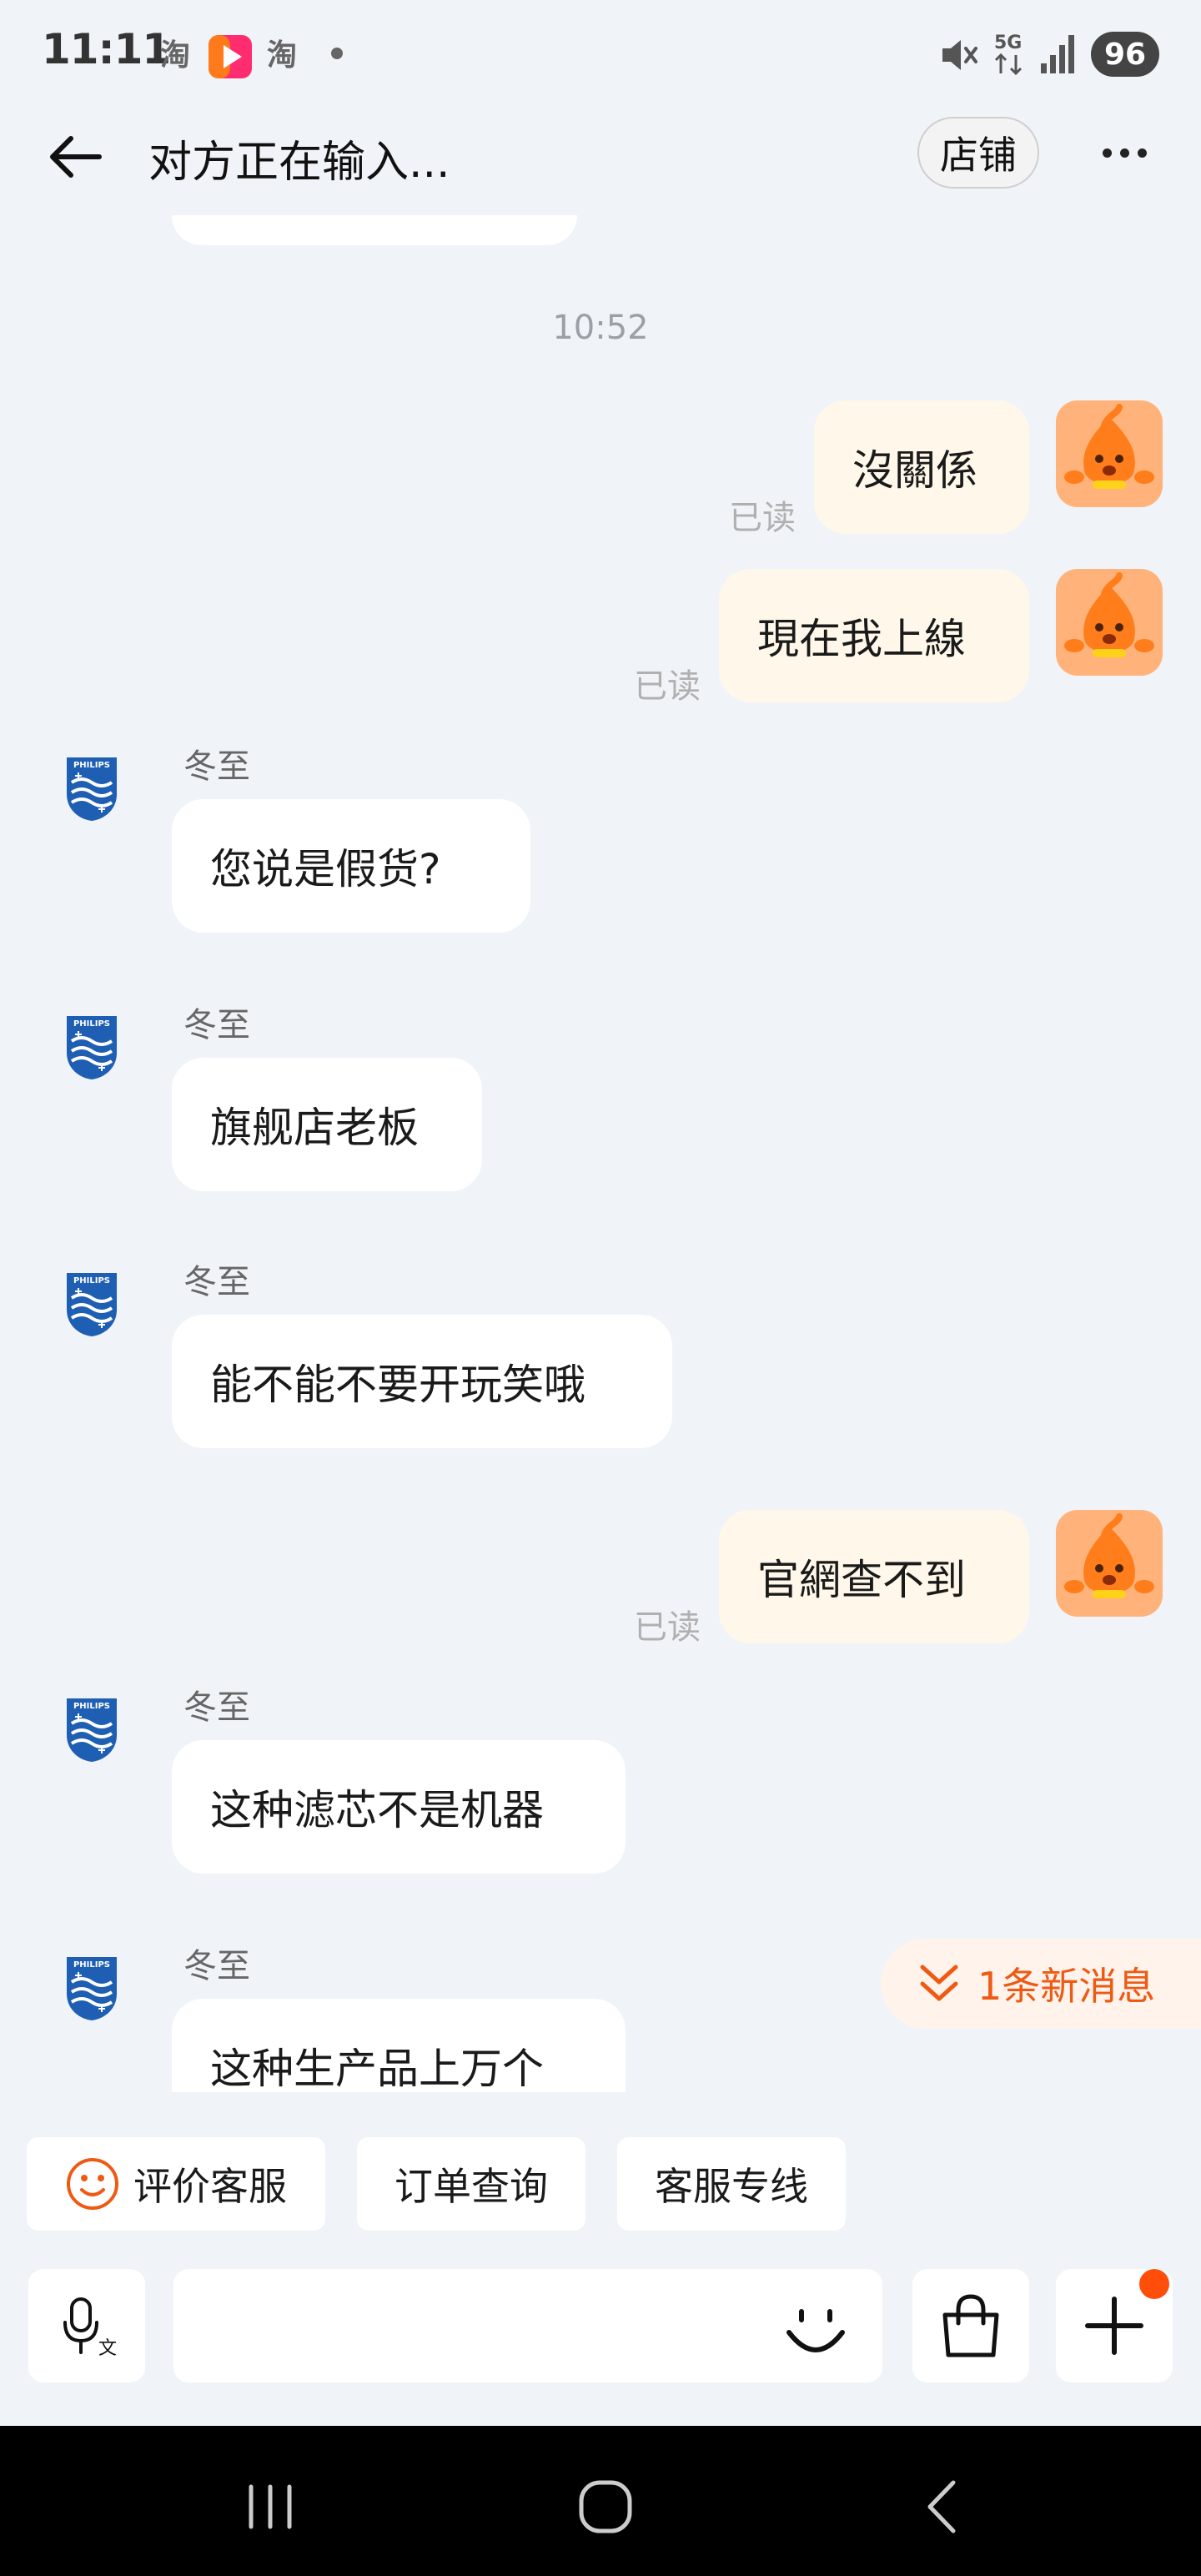  I want to click on recent-apps-icon, so click(270, 2506).